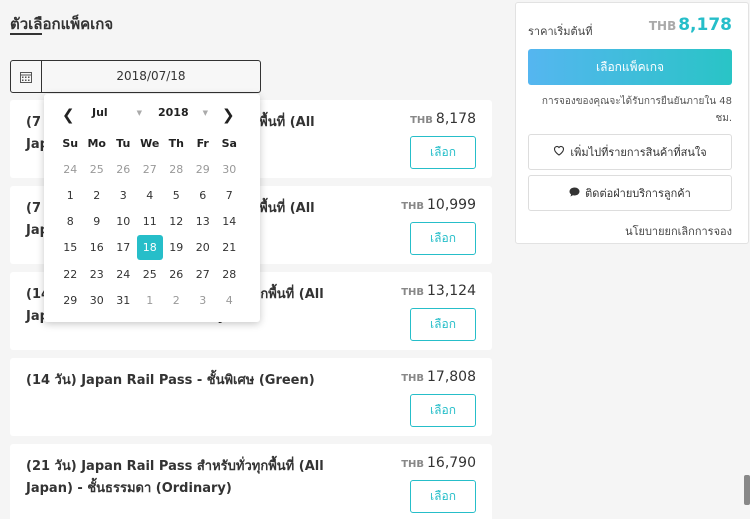  What do you see at coordinates (173, 112) in the screenshot?
I see `year-value: 2018` at bounding box center [173, 112].